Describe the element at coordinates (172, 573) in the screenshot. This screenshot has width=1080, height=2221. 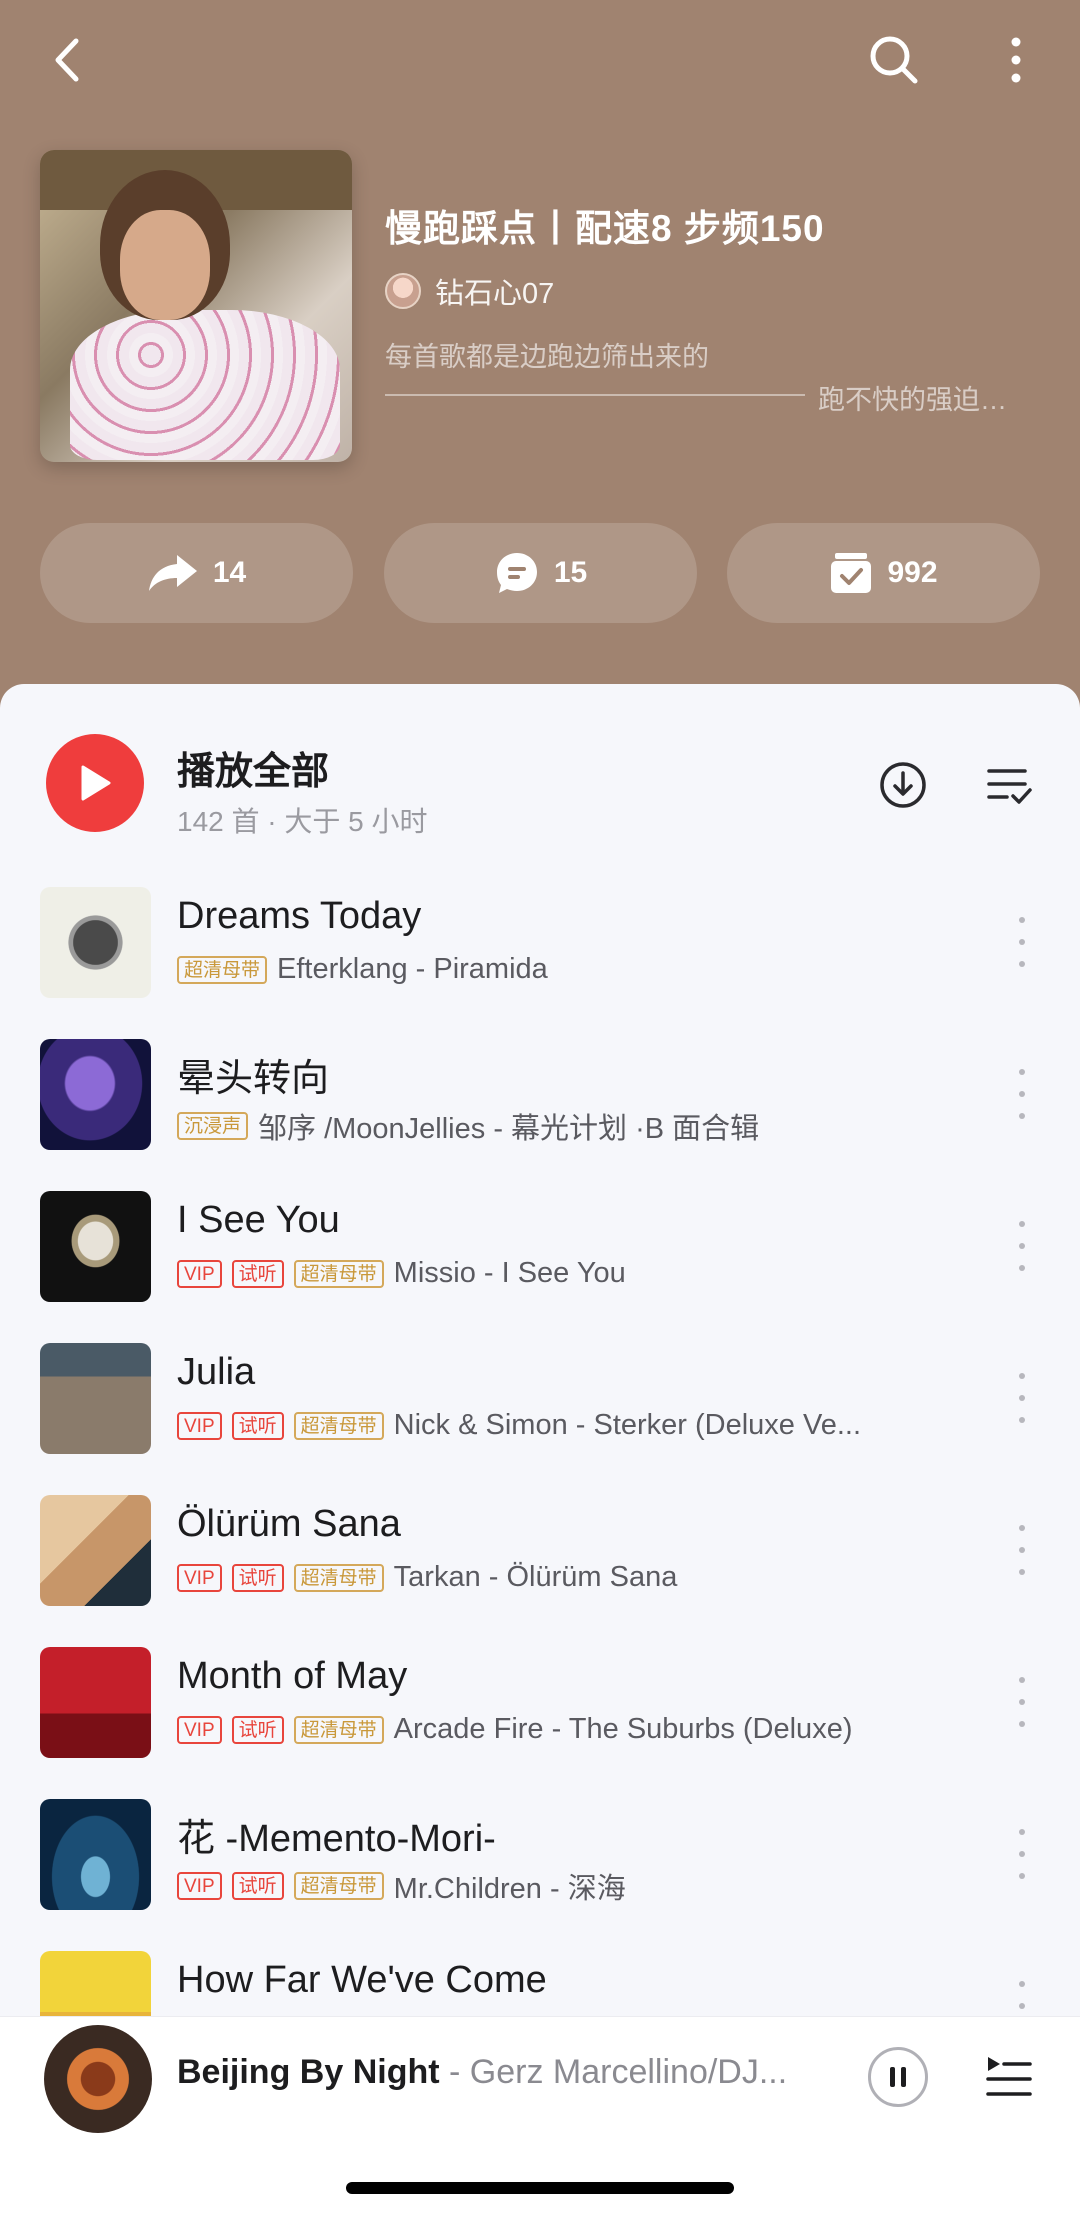
I see `share-arrow-icon` at that location.